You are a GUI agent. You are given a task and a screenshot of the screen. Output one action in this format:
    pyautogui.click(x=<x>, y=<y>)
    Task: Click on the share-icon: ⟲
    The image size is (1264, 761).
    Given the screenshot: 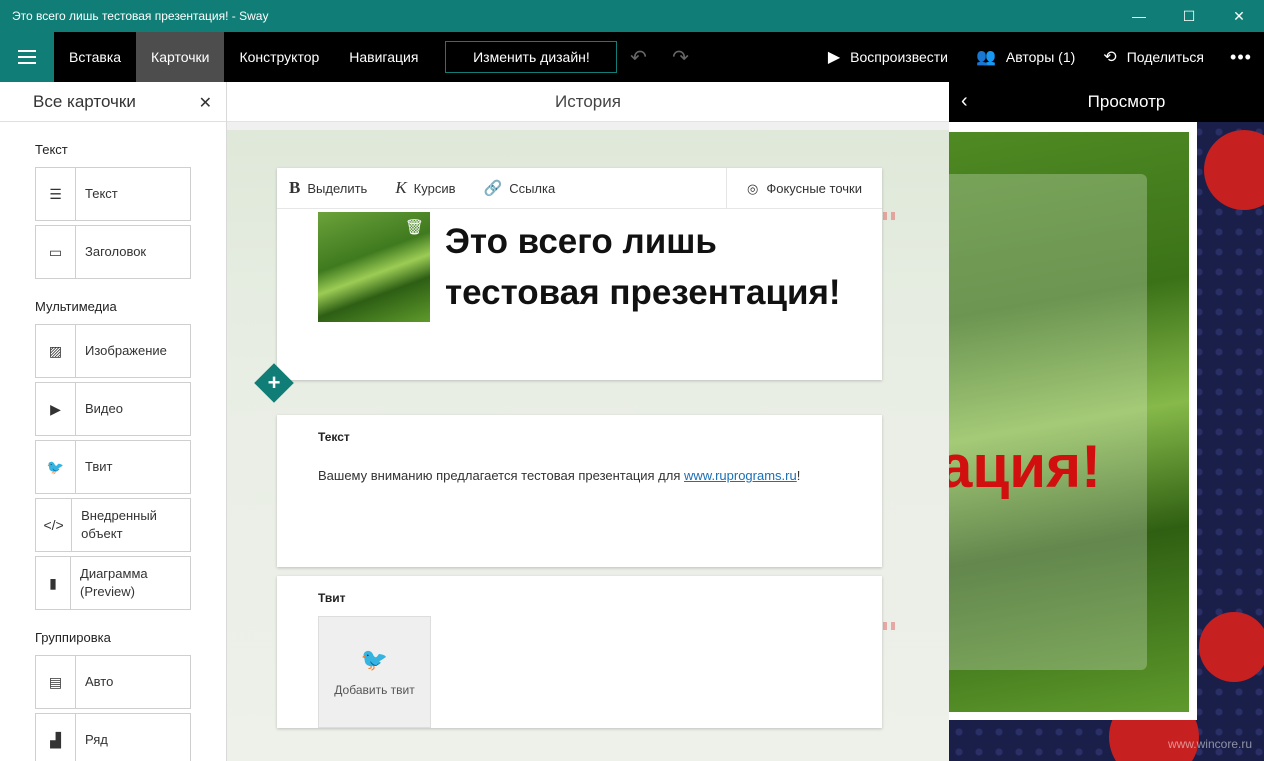 What is the action you would take?
    pyautogui.click(x=1110, y=57)
    